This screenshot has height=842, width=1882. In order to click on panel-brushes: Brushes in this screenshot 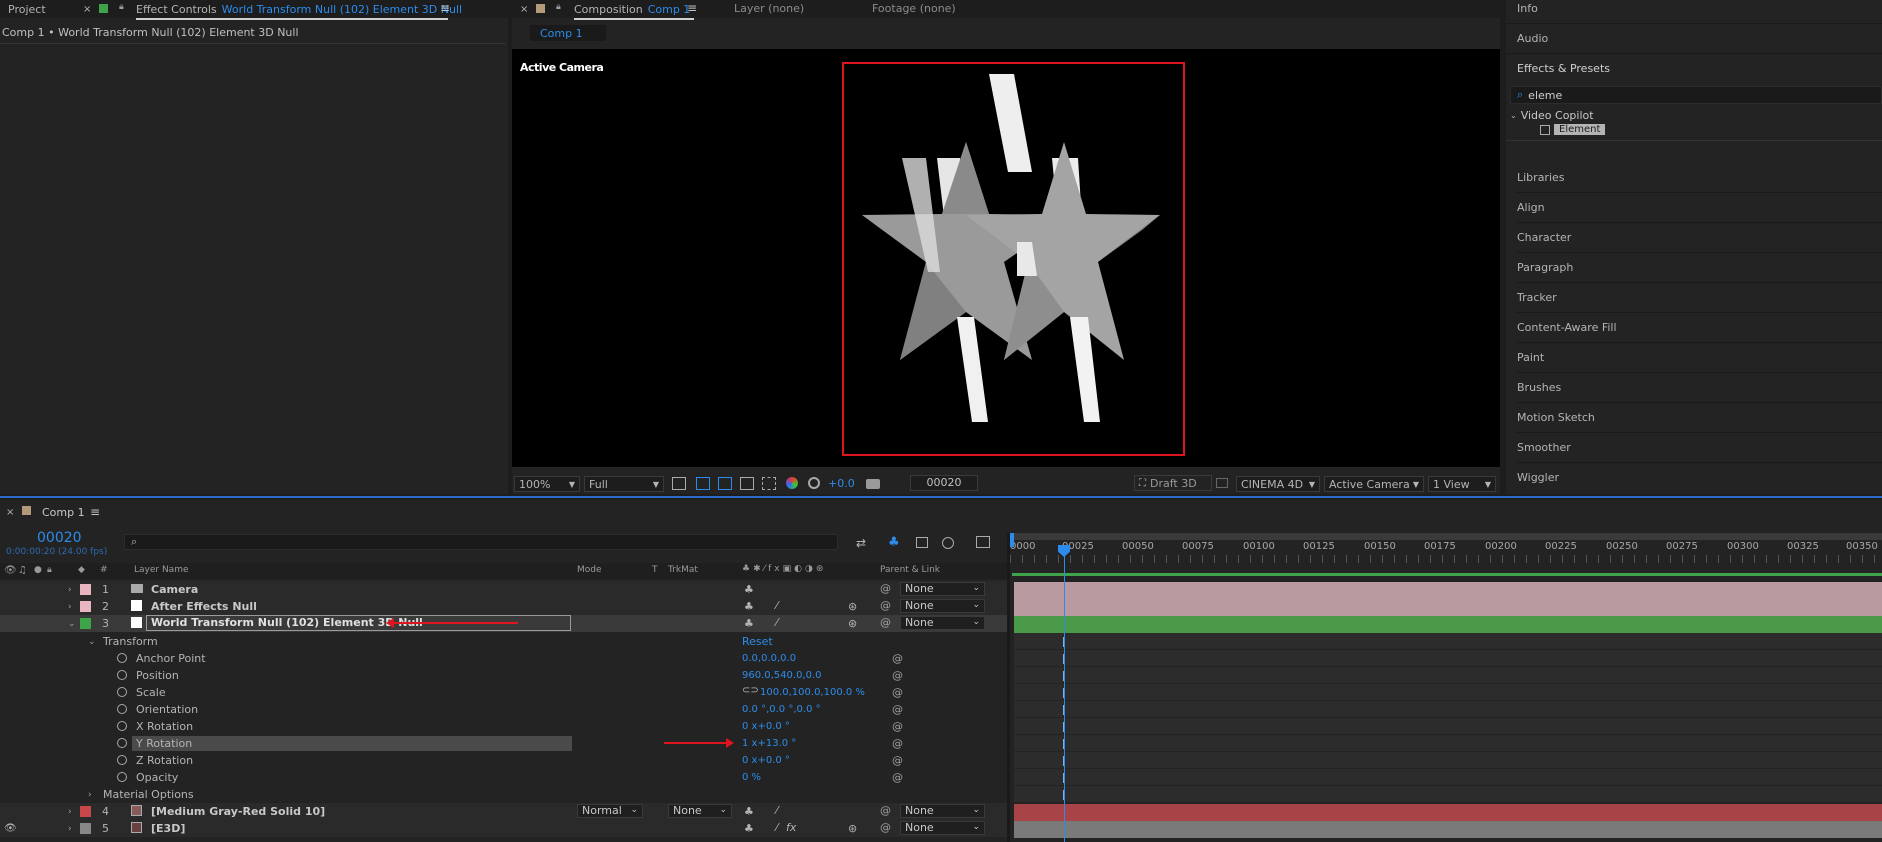, I will do `click(1699, 388)`.